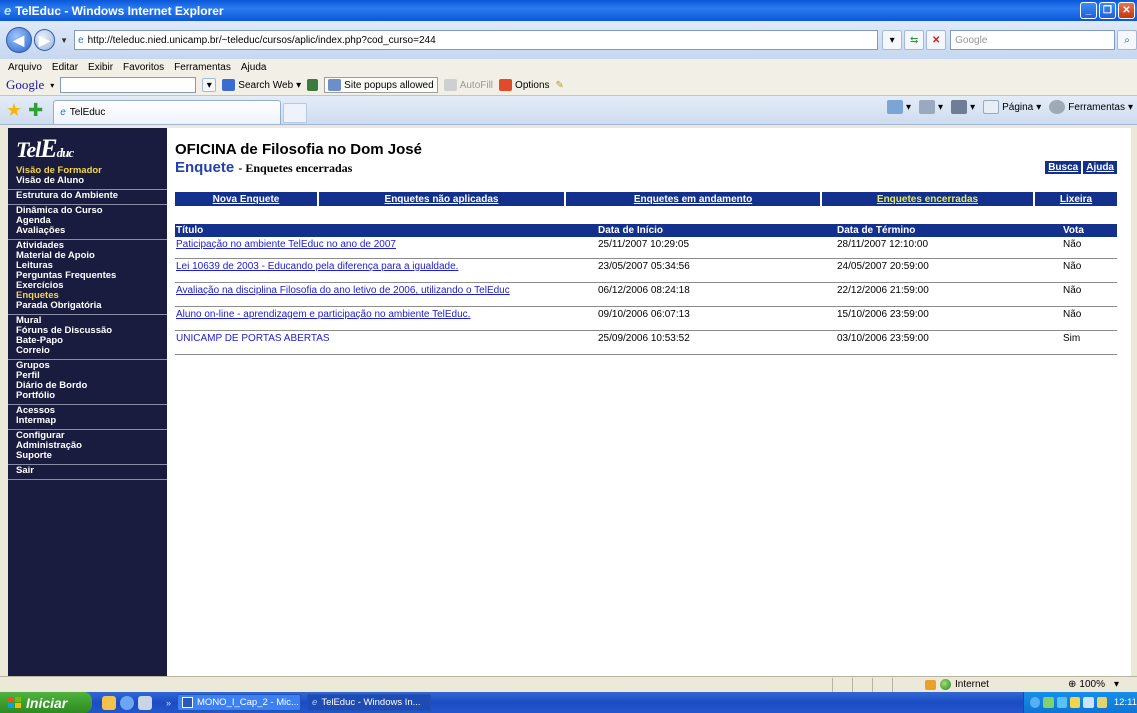 The image size is (1137, 713). I want to click on sidebar-item-estrutura-do-ambiente: Estrutura do Ambiente, so click(87, 196).